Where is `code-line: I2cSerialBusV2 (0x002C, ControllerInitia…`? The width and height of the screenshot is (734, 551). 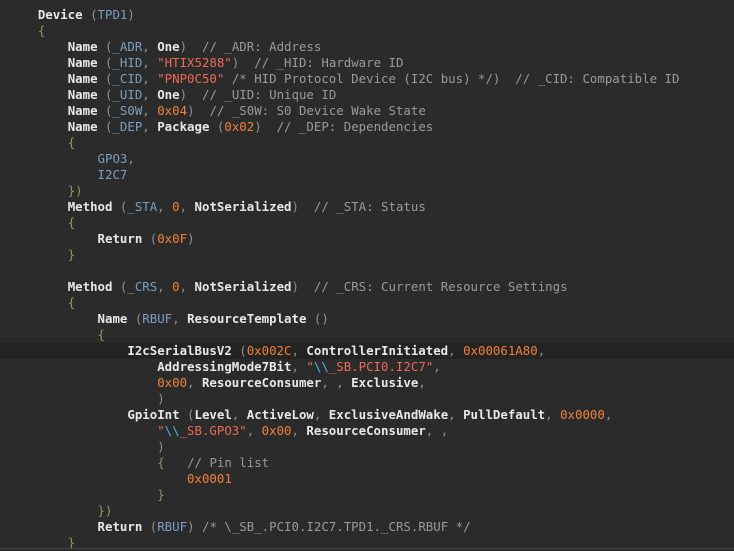
code-line: I2cSerialBusV2 (0x002C, ControllerInitia… is located at coordinates (367, 351).